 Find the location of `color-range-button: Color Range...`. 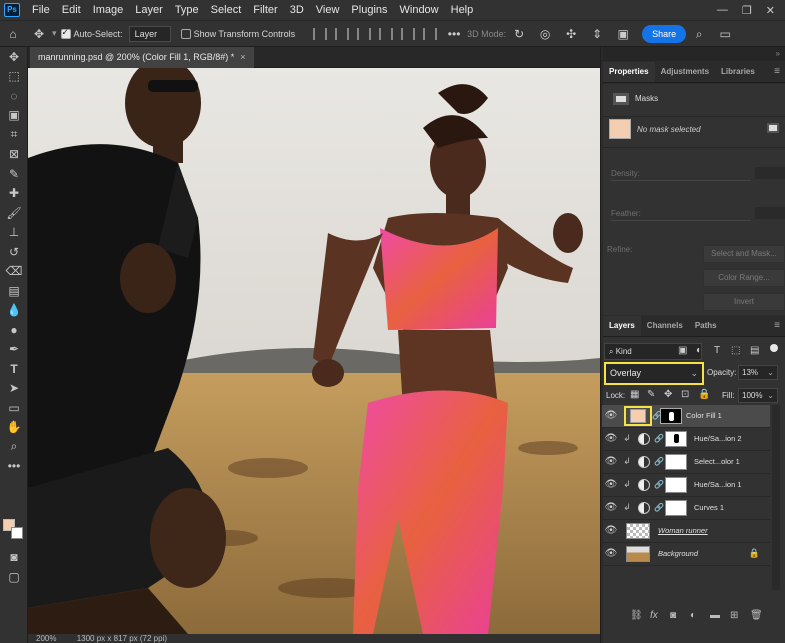

color-range-button: Color Range... is located at coordinates (744, 278).